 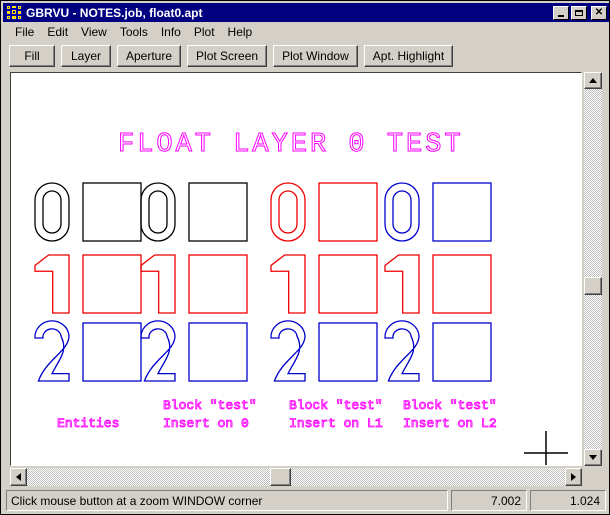 I want to click on menu-item-tools: Tools, so click(x=134, y=32).